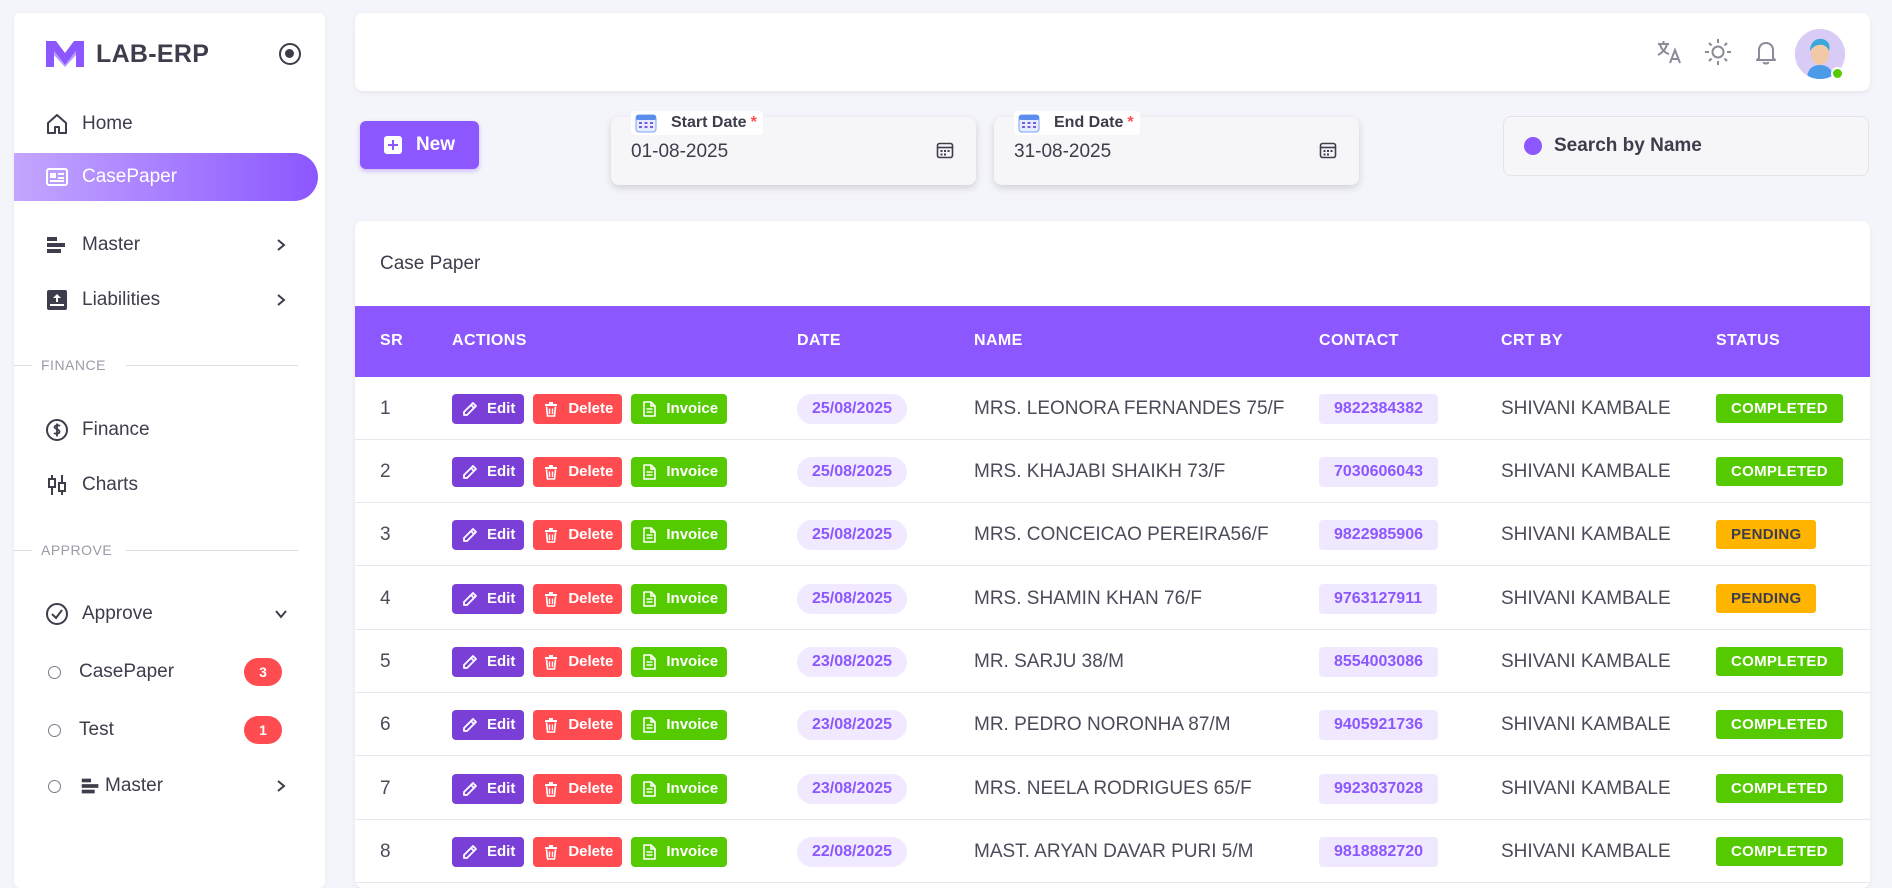 The width and height of the screenshot is (1892, 888). Describe the element at coordinates (1378, 471) in the screenshot. I see `contact-pill: 7030606043` at that location.